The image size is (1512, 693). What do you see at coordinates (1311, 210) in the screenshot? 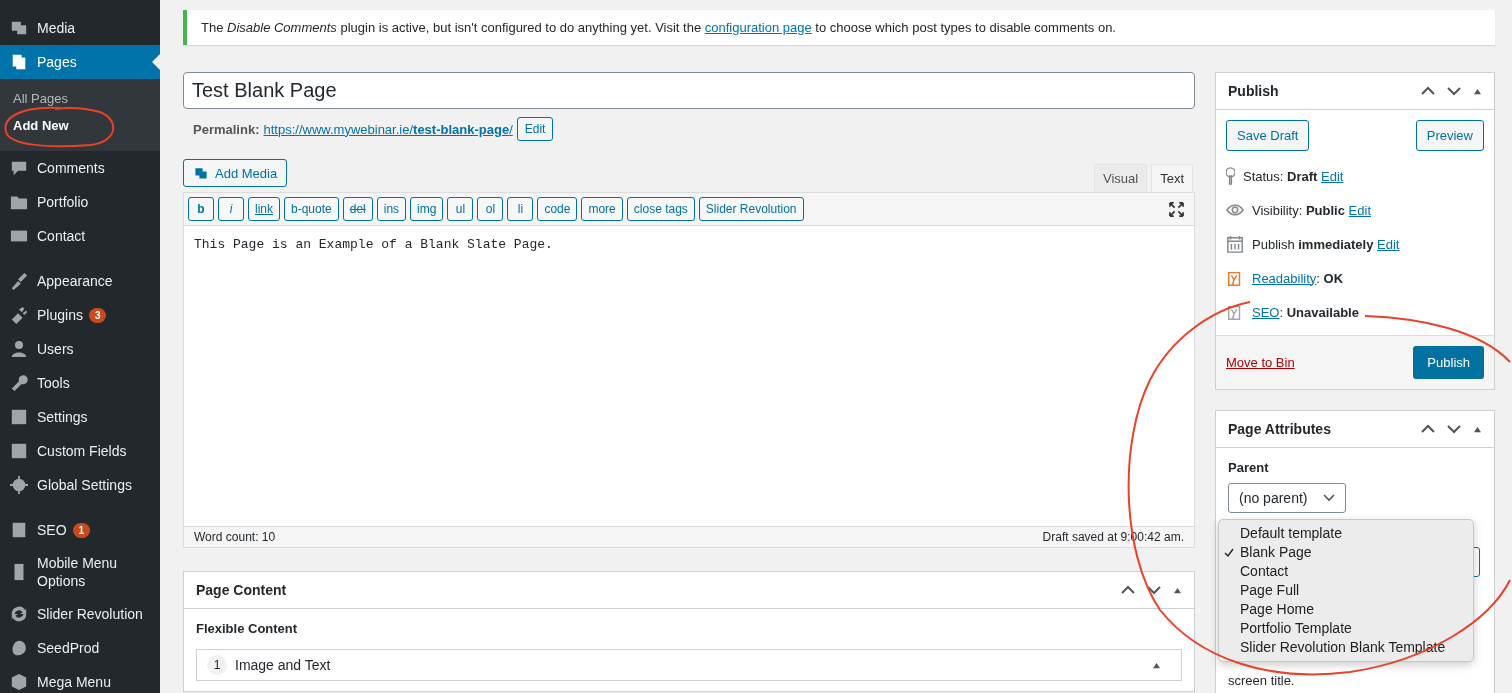
I see `status-text: Visibility: Public Edit` at bounding box center [1311, 210].